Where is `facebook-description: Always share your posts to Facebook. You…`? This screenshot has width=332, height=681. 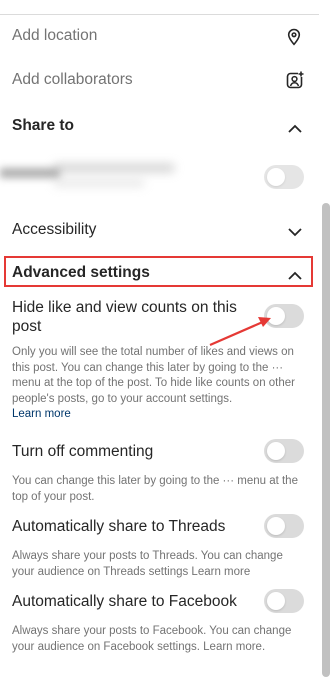
facebook-description: Always share your posts to Facebook. You… is located at coordinates (152, 639).